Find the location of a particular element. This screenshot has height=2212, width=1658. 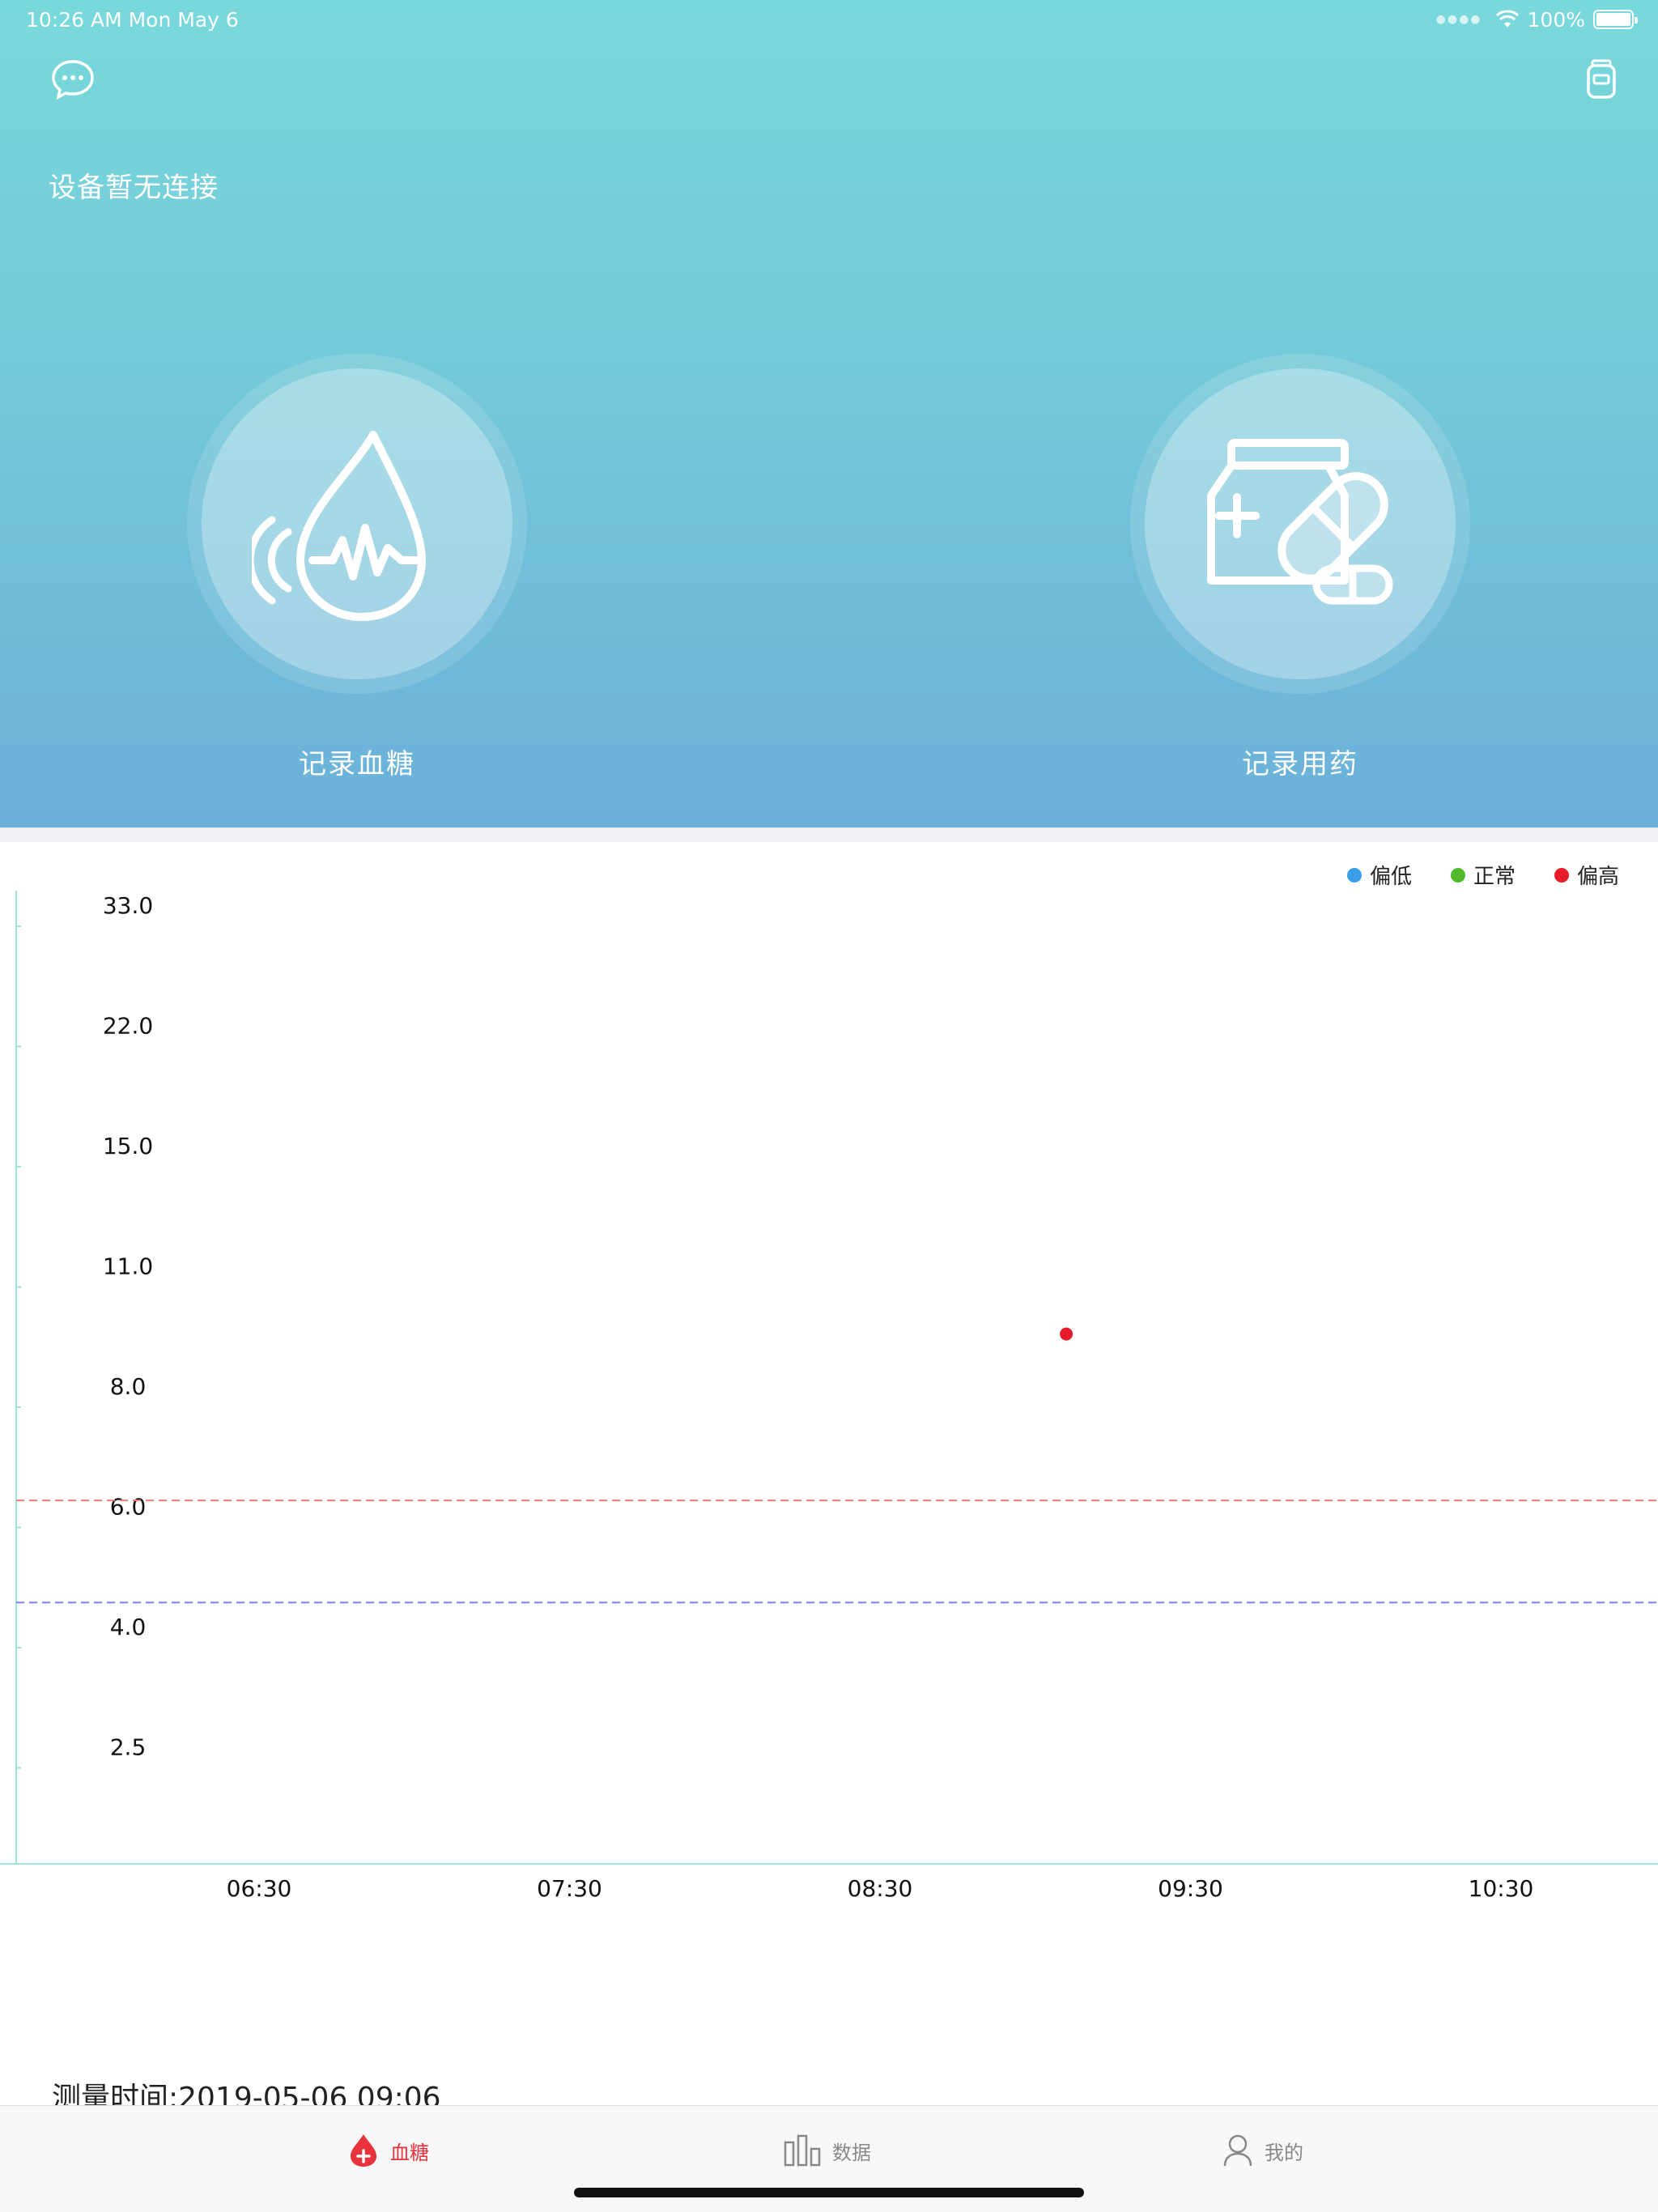

wifi-icon is located at coordinates (1507, 19).